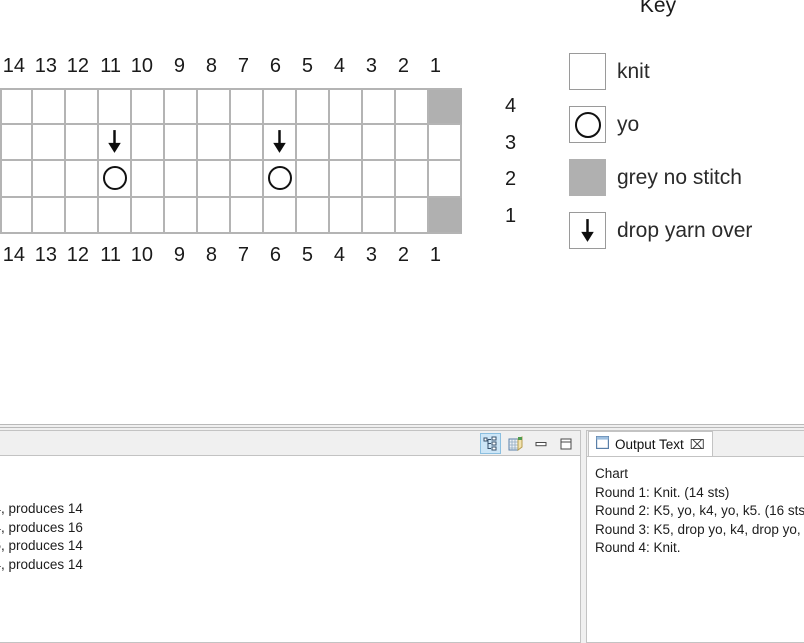  I want to click on key-item-label: yo, so click(628, 124).